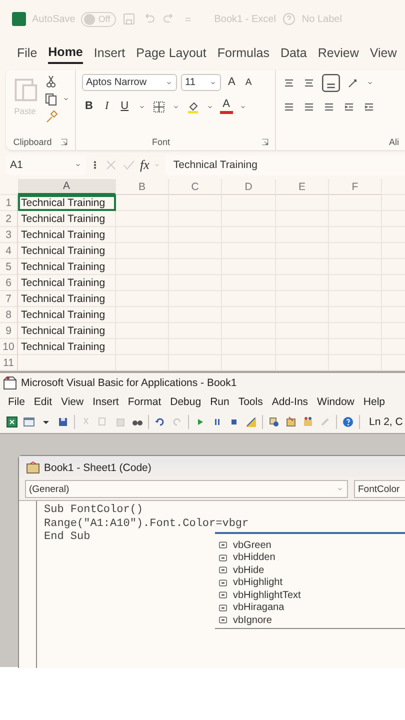  What do you see at coordinates (274, 422) in the screenshot?
I see `project-icon` at bounding box center [274, 422].